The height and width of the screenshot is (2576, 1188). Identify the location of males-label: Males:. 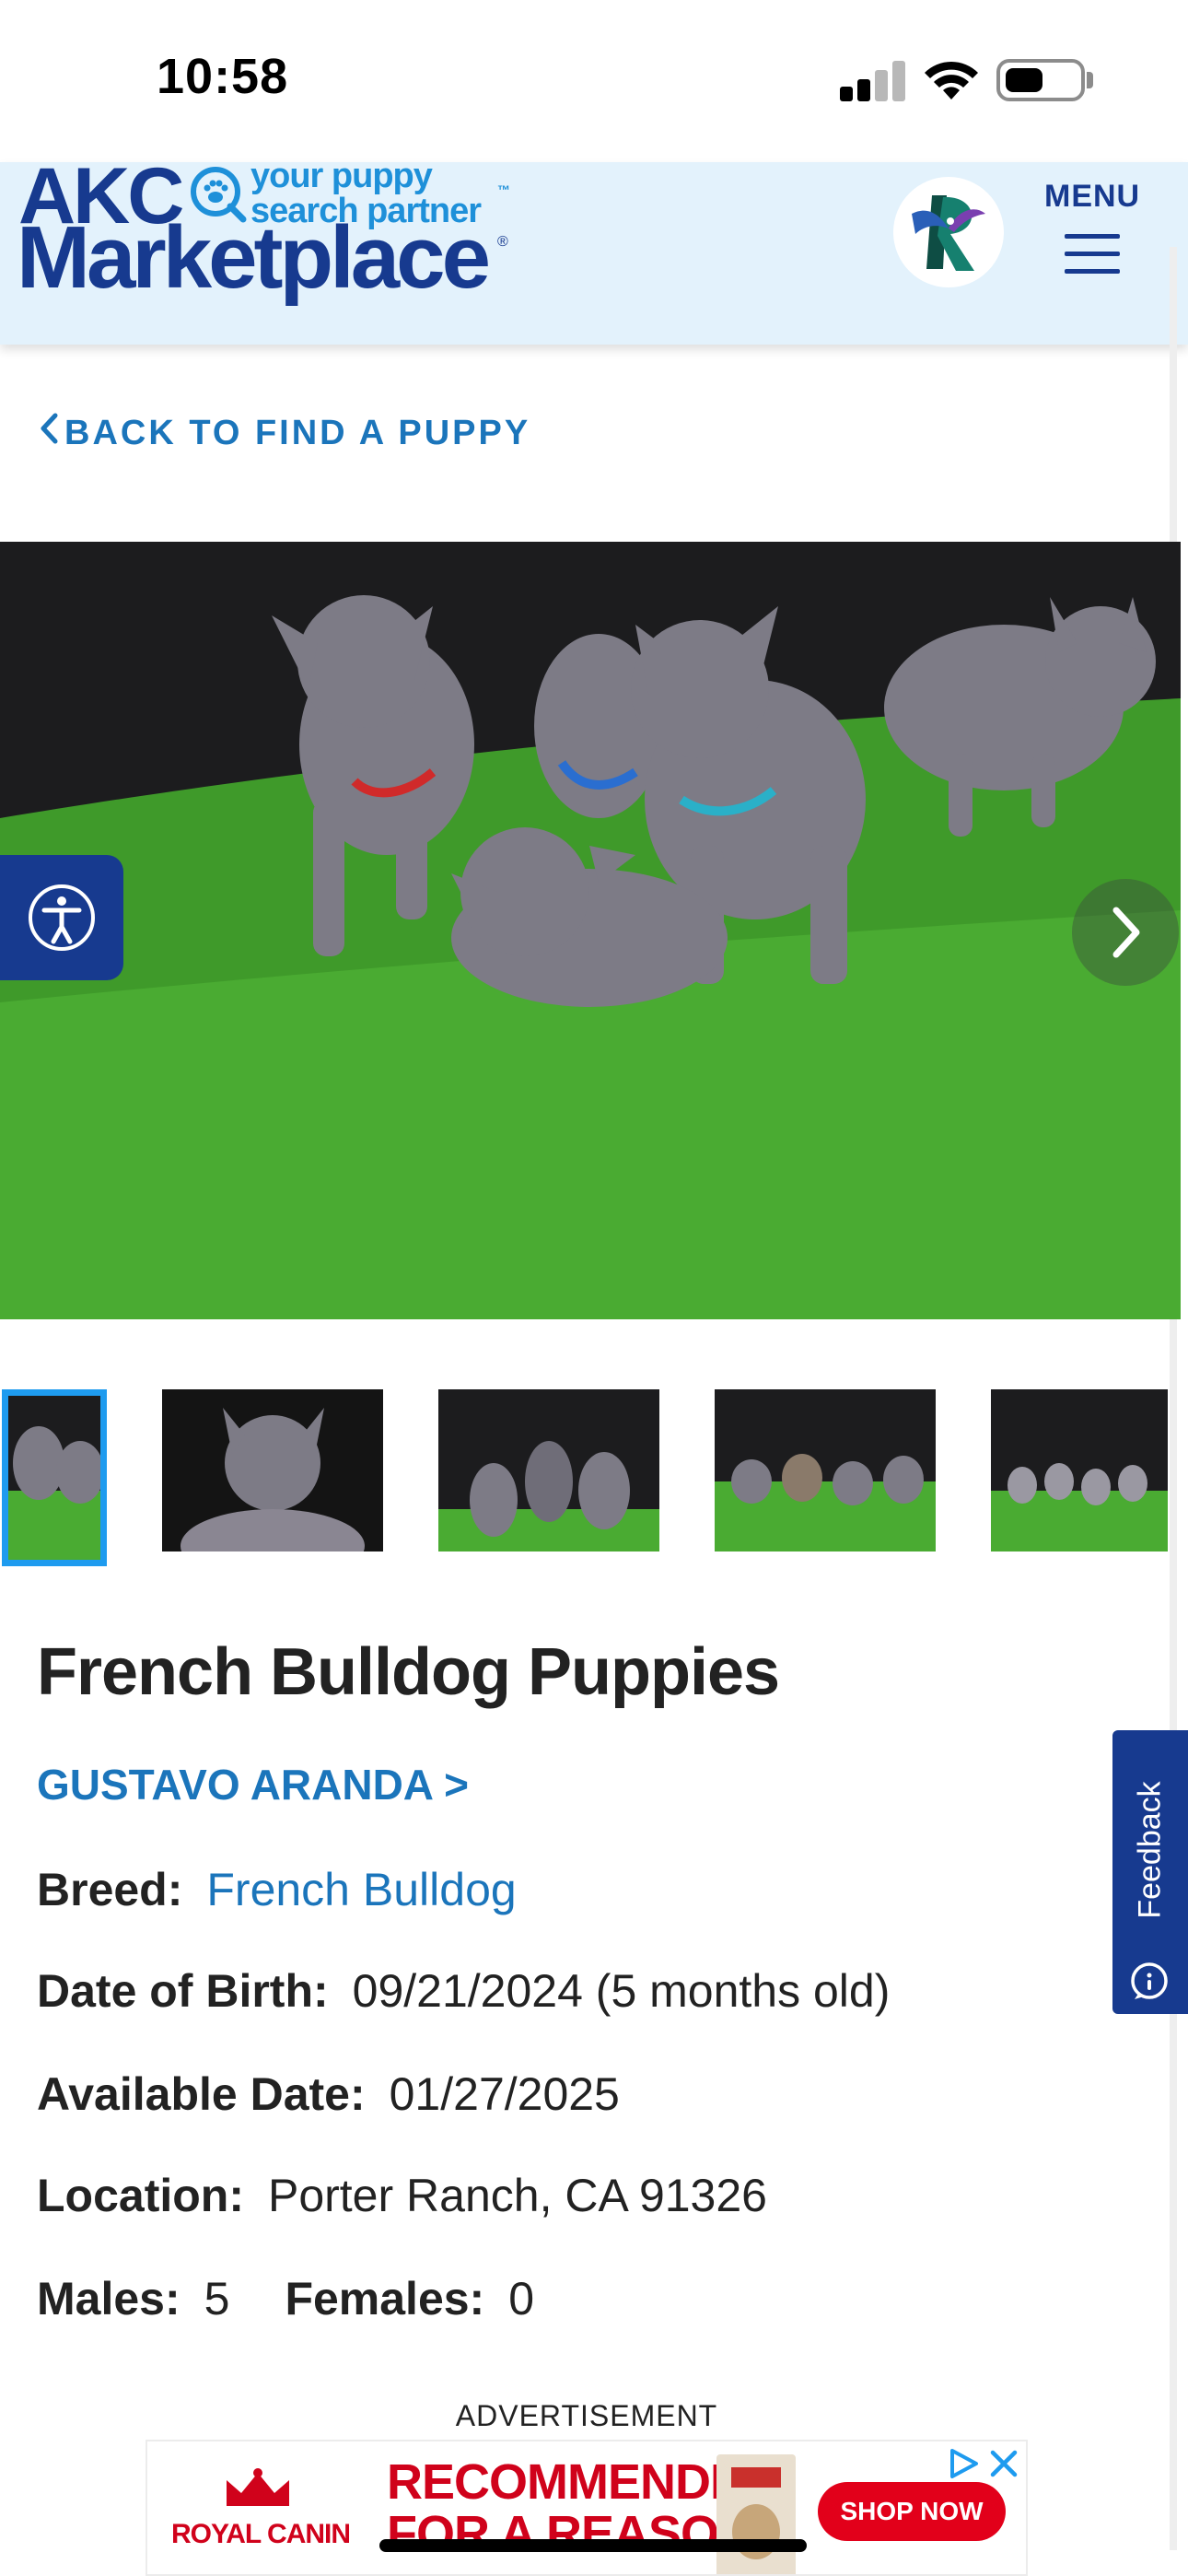
(109, 2298).